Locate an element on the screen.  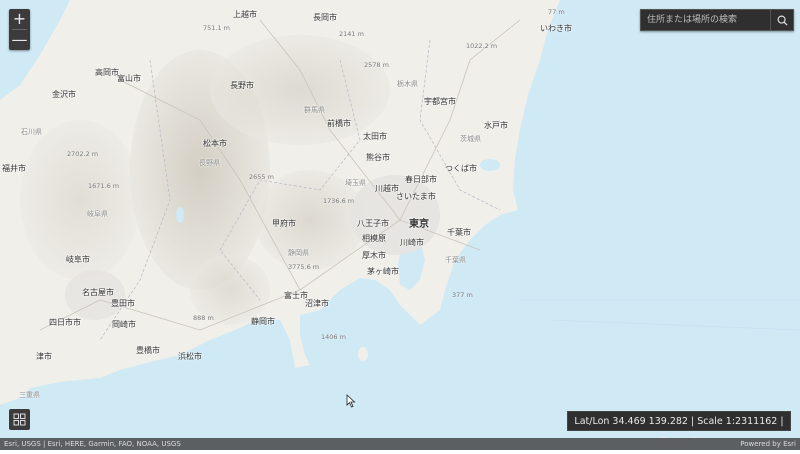
city-label: 松本市 is located at coordinates (215, 143).